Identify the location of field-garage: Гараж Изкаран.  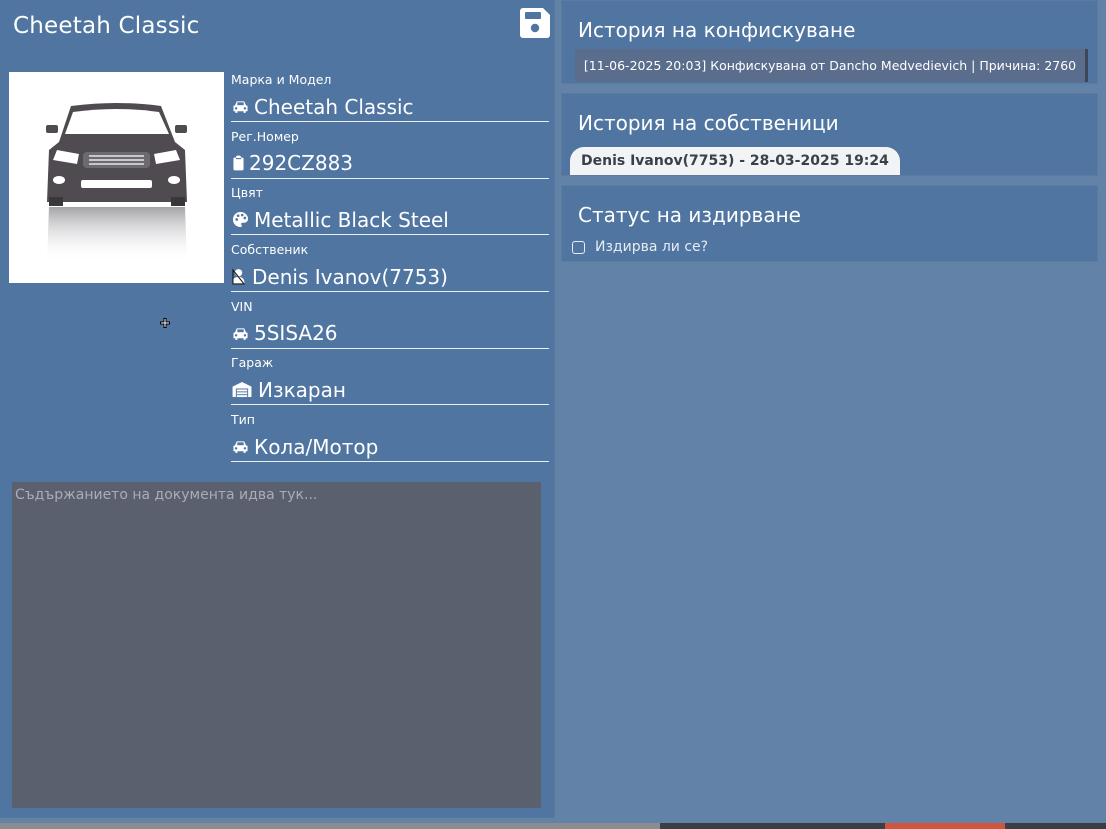
(390, 381).